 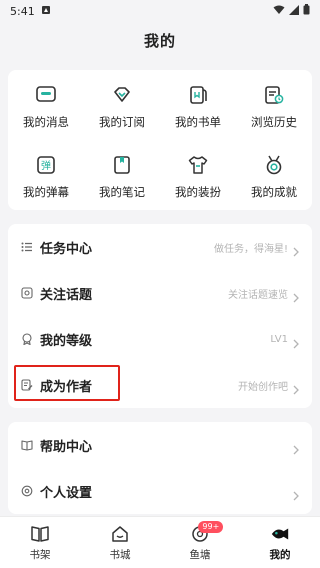 What do you see at coordinates (27, 247) in the screenshot?
I see `list-icon` at bounding box center [27, 247].